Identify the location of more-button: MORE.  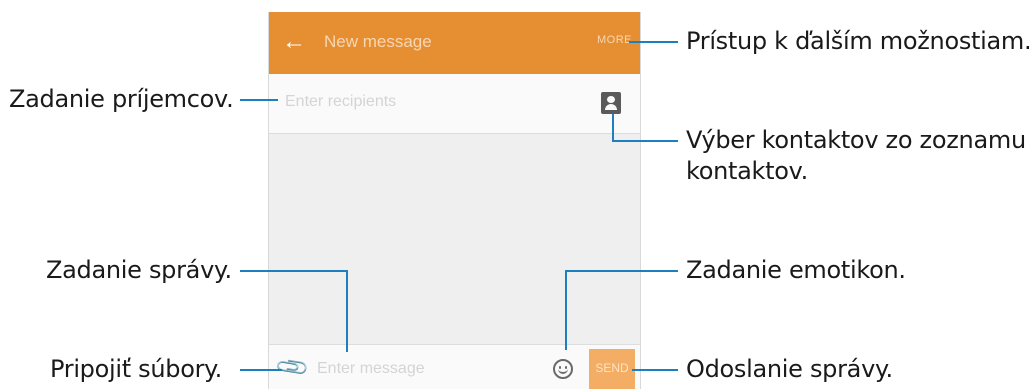
(614, 40).